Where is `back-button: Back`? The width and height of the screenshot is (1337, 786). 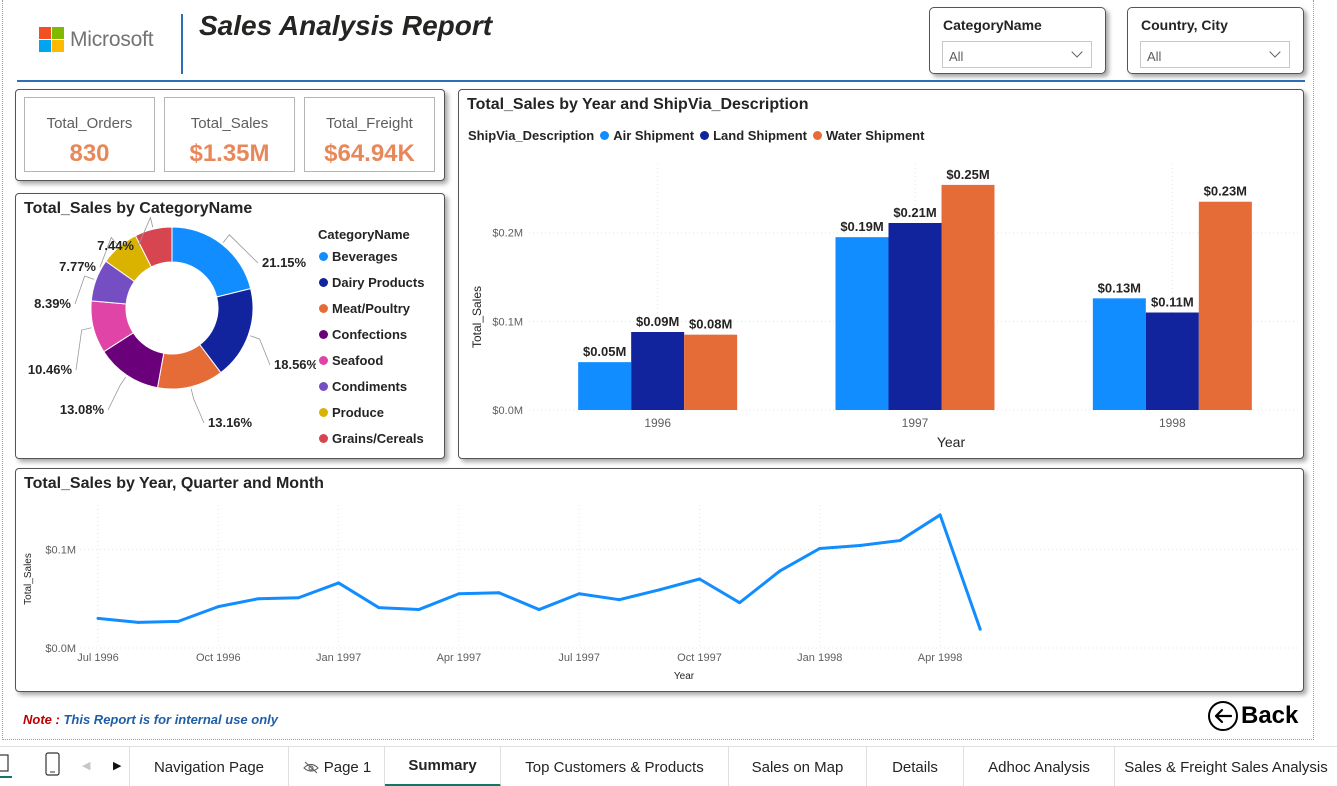
back-button: Back is located at coordinates (1252, 716).